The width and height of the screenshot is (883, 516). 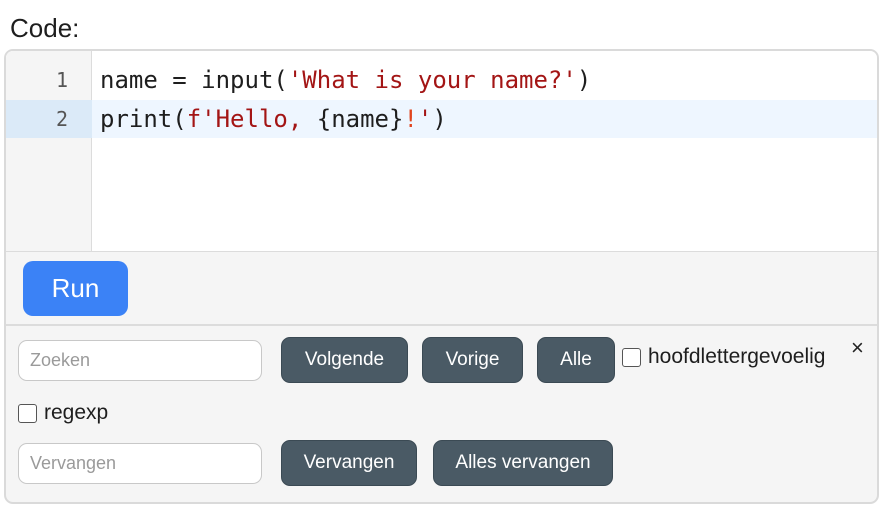 I want to click on regexp-checkbox, so click(x=27, y=413).